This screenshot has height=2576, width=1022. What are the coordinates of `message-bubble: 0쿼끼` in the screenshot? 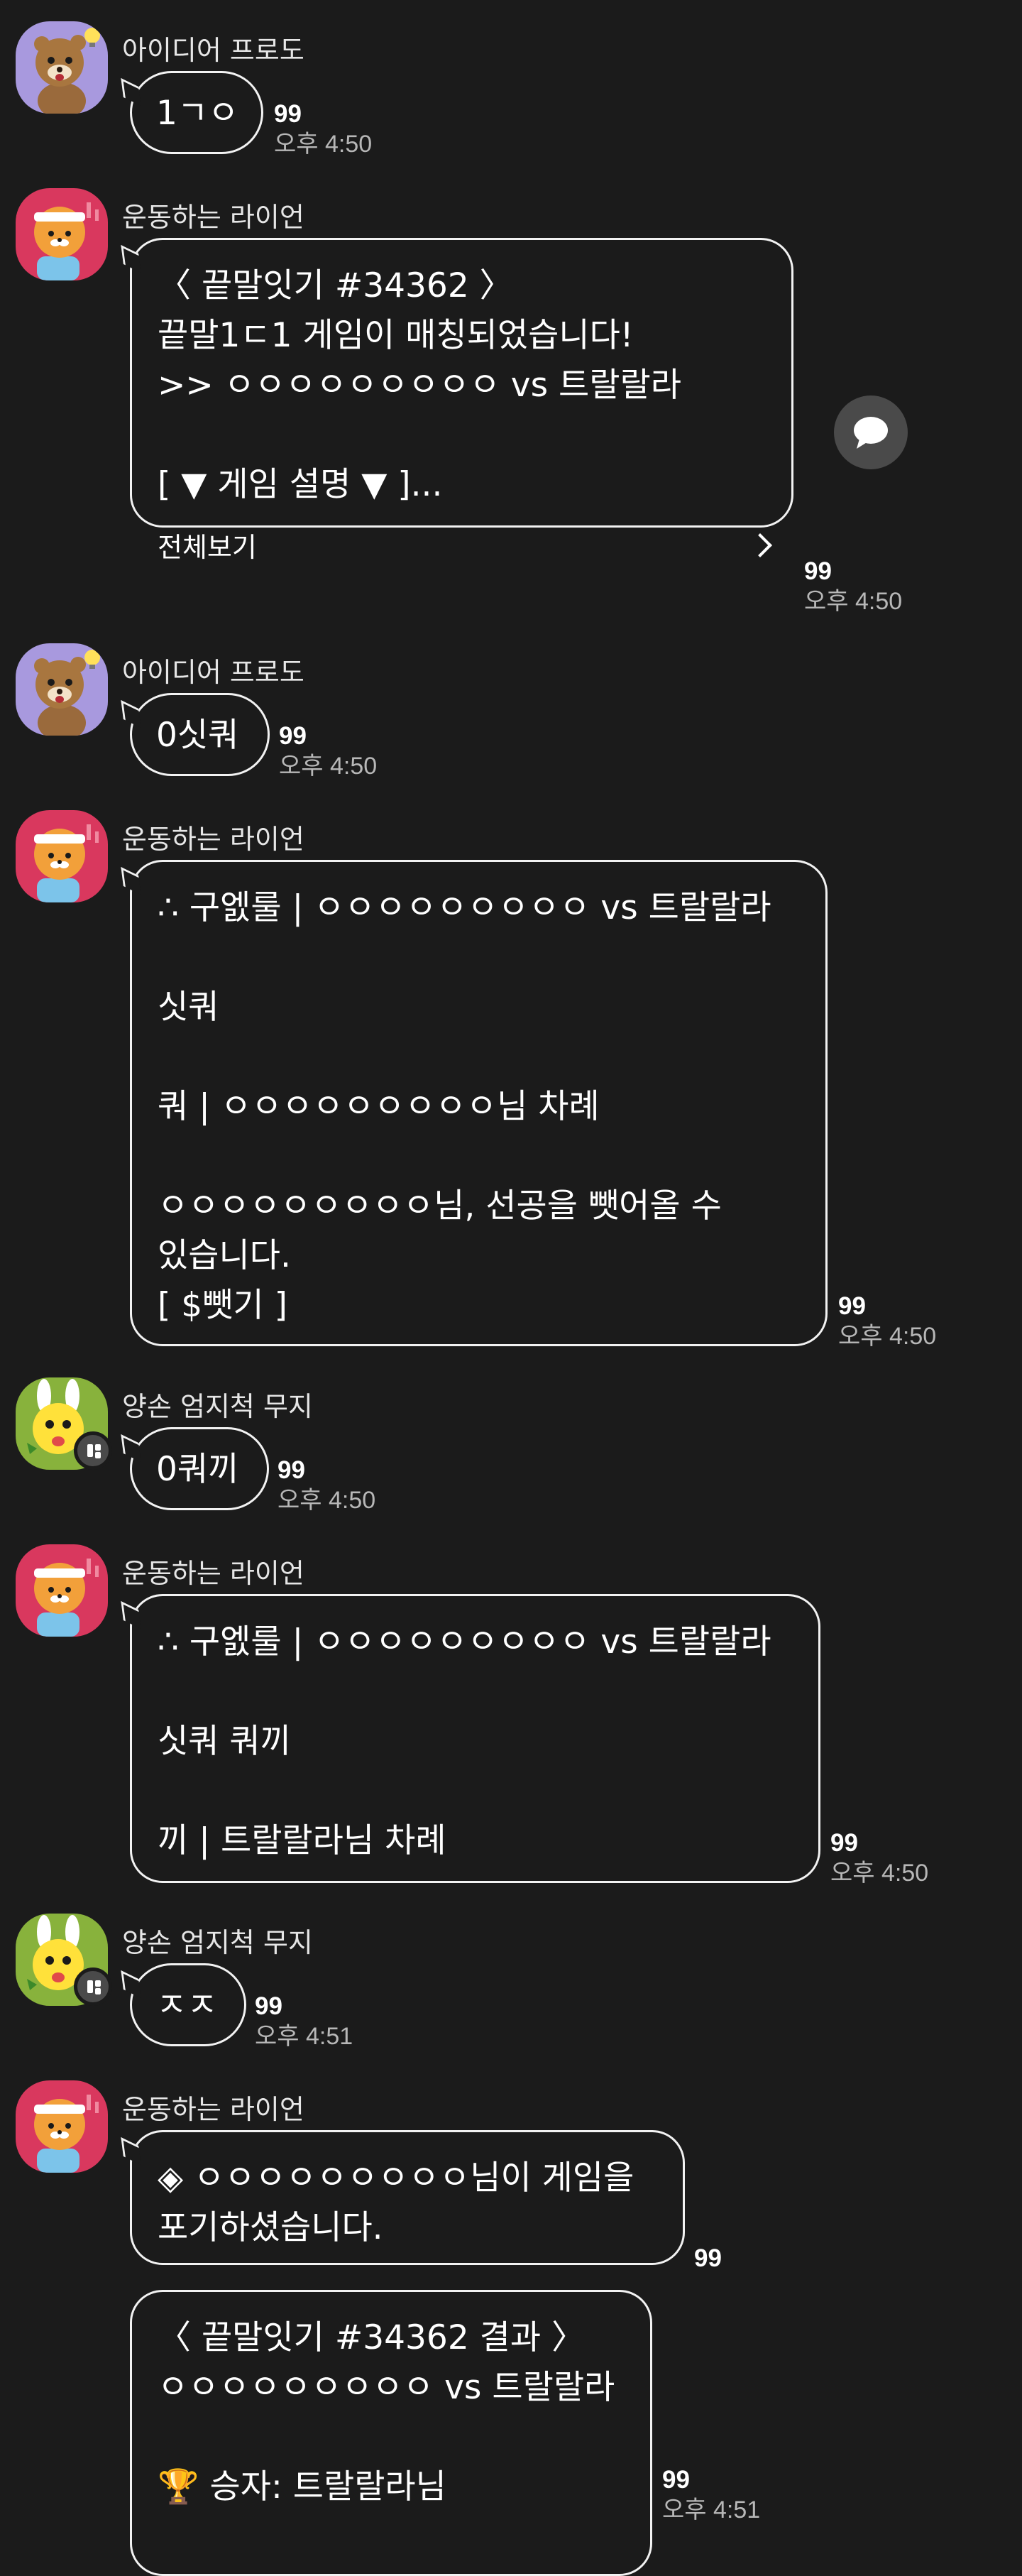 It's located at (199, 1468).